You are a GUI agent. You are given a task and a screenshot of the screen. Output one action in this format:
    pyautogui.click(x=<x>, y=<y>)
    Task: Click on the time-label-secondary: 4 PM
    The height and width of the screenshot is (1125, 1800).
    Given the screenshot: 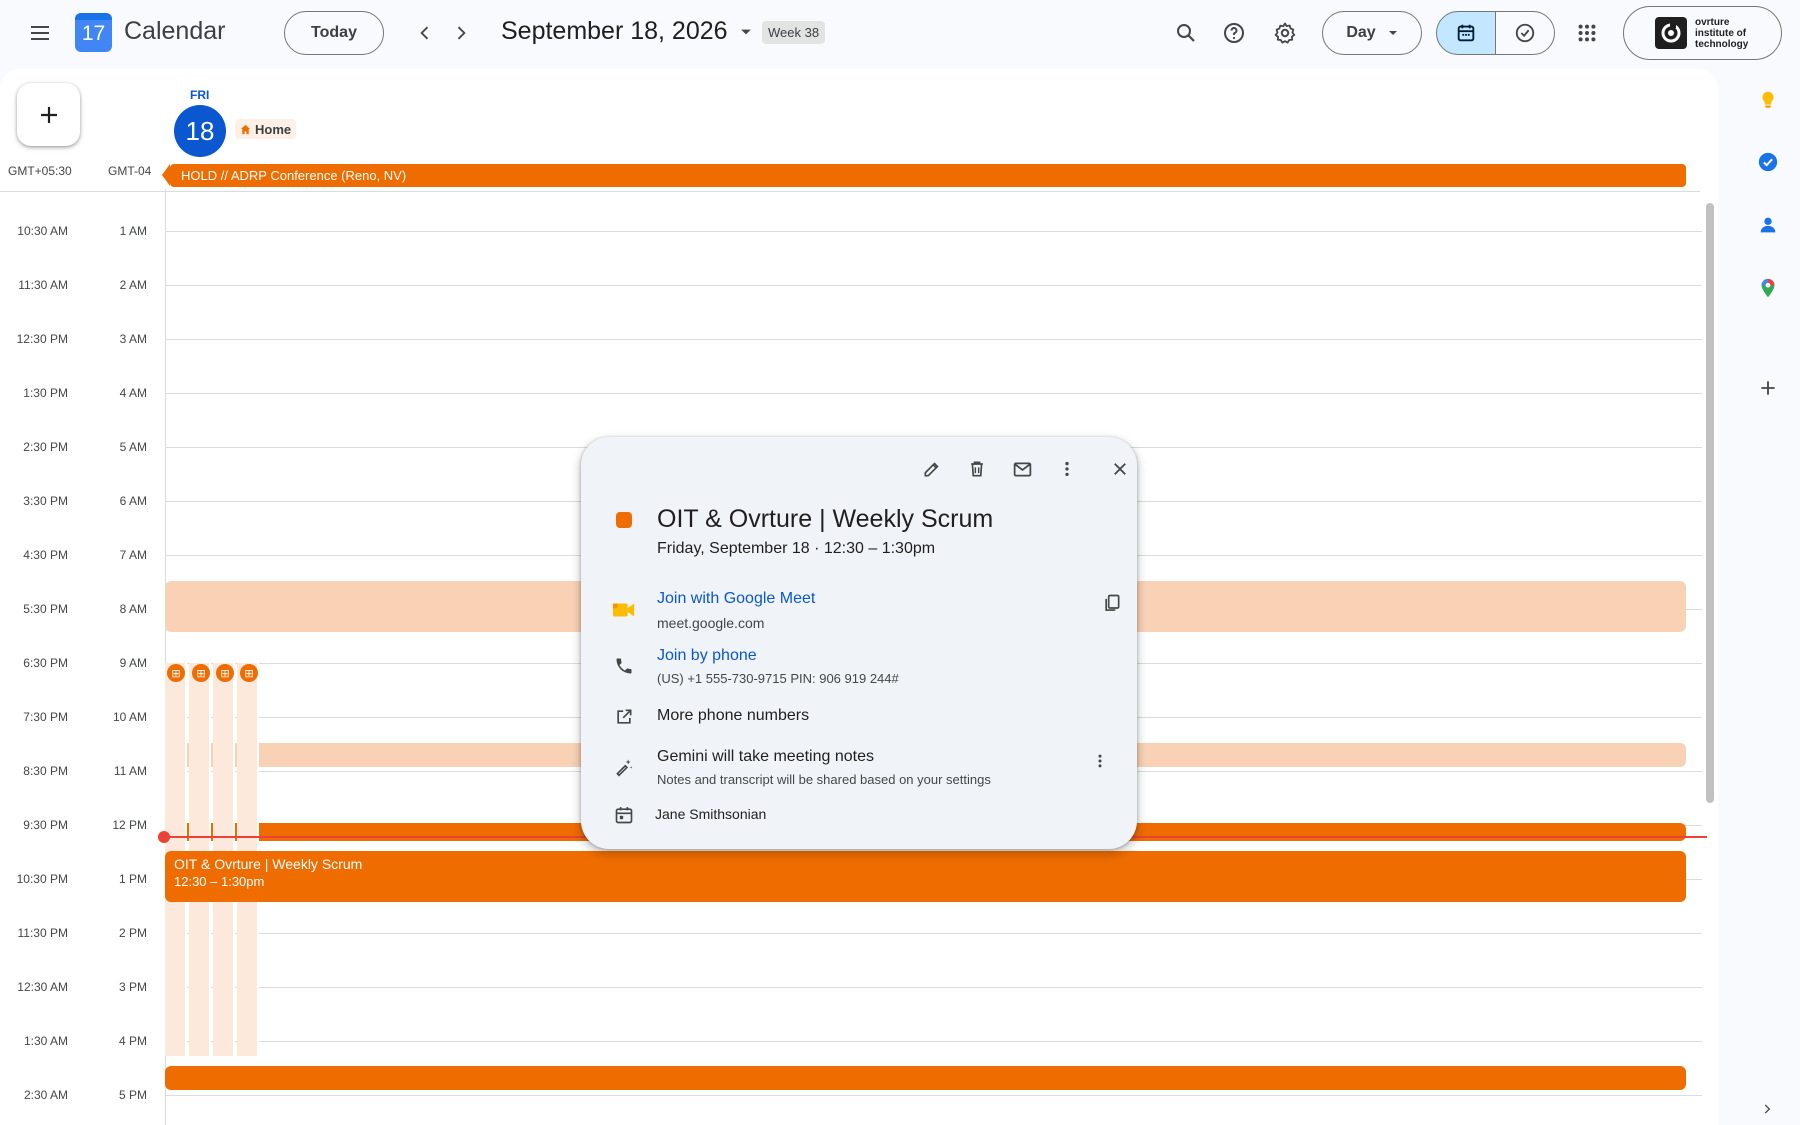 What is the action you would take?
    pyautogui.click(x=132, y=1041)
    